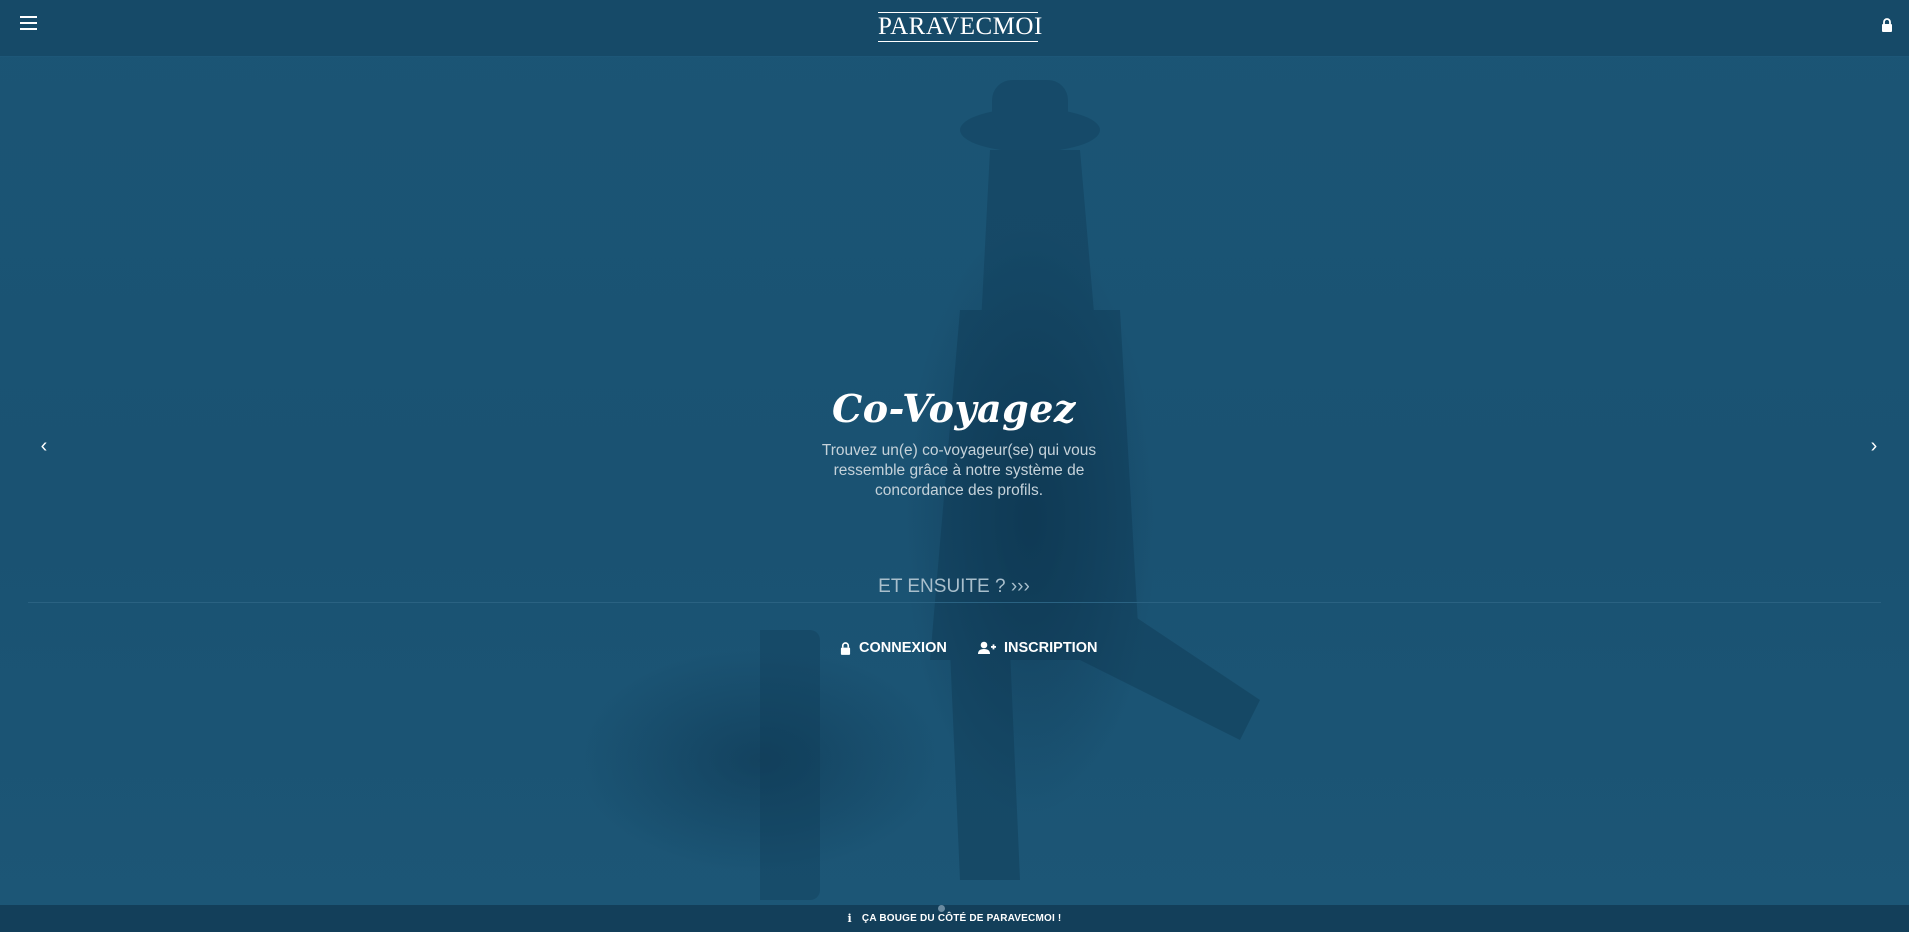 The height and width of the screenshot is (932, 1909). Describe the element at coordinates (954, 408) in the screenshot. I see `slide-title: Co-Voyagez` at that location.